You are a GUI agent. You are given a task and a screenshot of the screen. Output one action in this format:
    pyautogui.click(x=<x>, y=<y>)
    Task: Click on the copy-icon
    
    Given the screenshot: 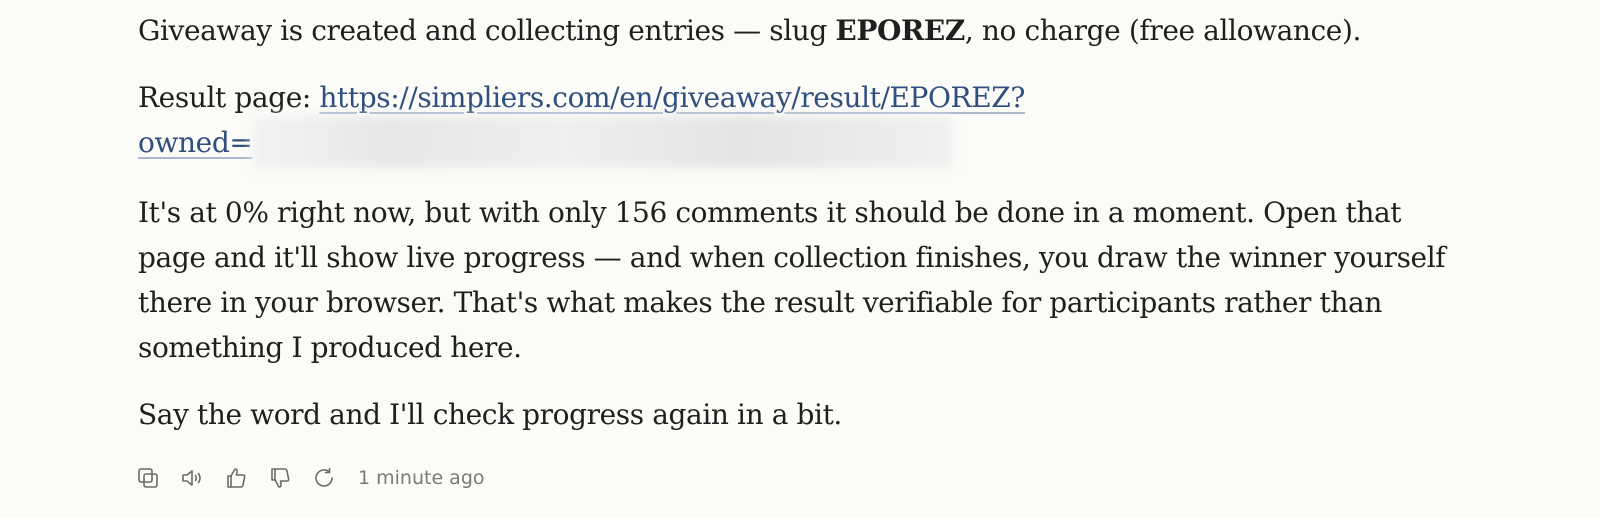 What is the action you would take?
    pyautogui.click(x=148, y=478)
    